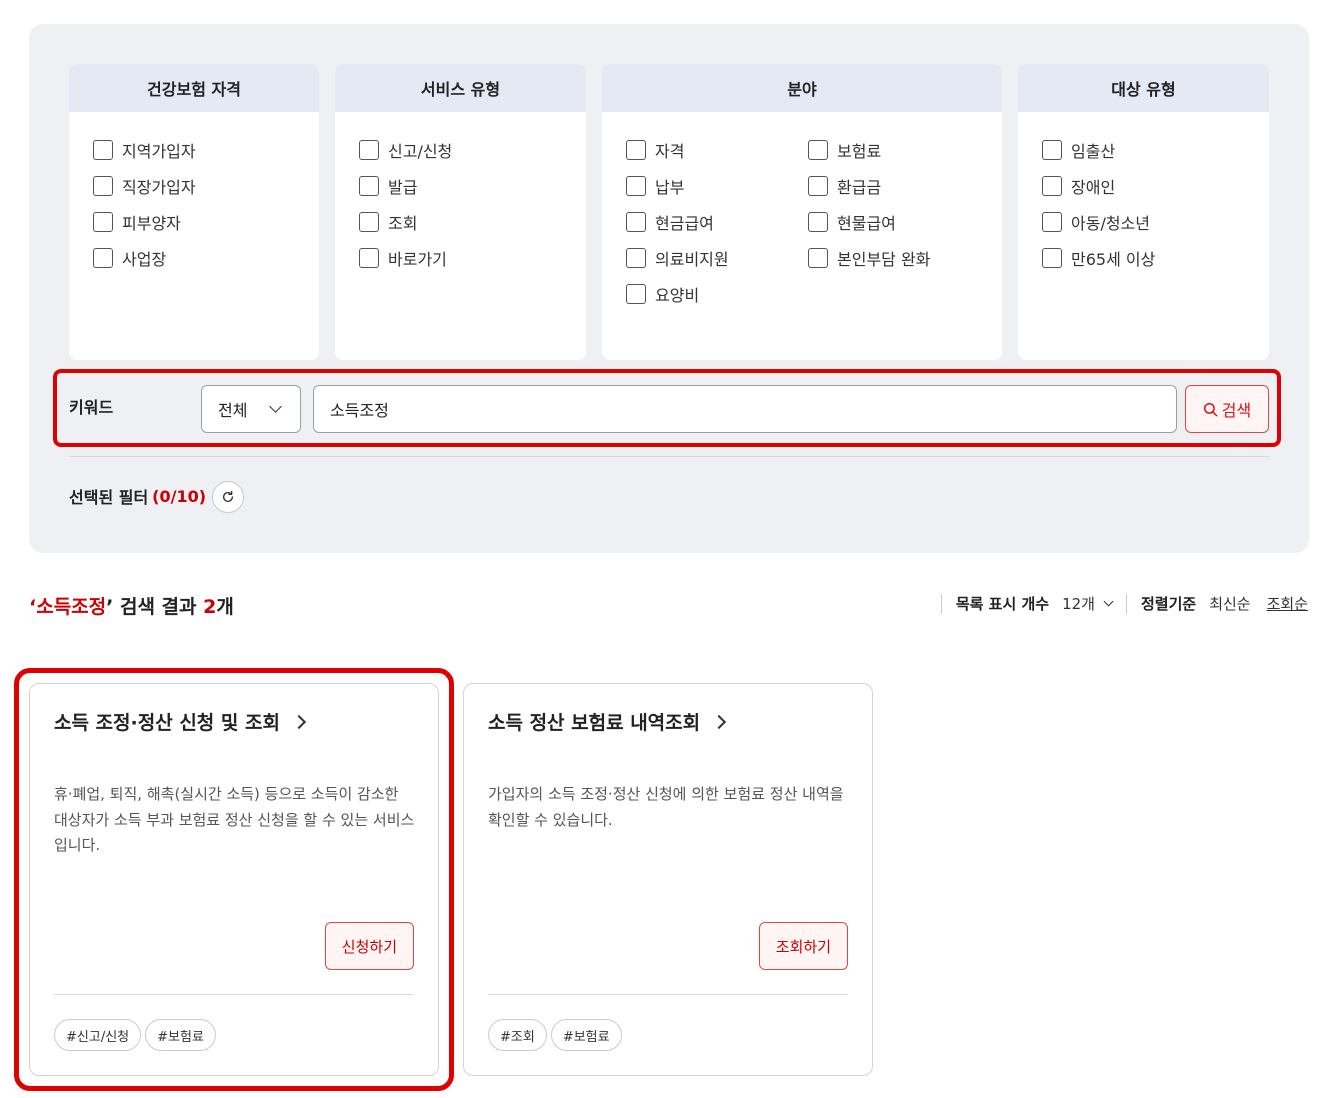 The image size is (1335, 1098). I want to click on filter-group-insurance: 건강보험 자격 지역가입자 직장가입자 피부양자 사업장, so click(194, 212).